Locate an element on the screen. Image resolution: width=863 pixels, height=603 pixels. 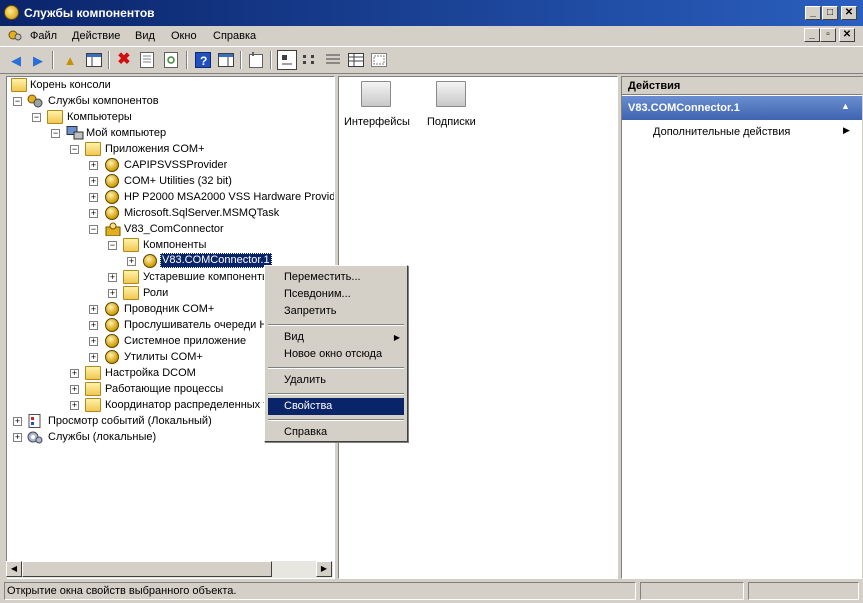
maximize-button: □ is located at coordinates (830, 13).